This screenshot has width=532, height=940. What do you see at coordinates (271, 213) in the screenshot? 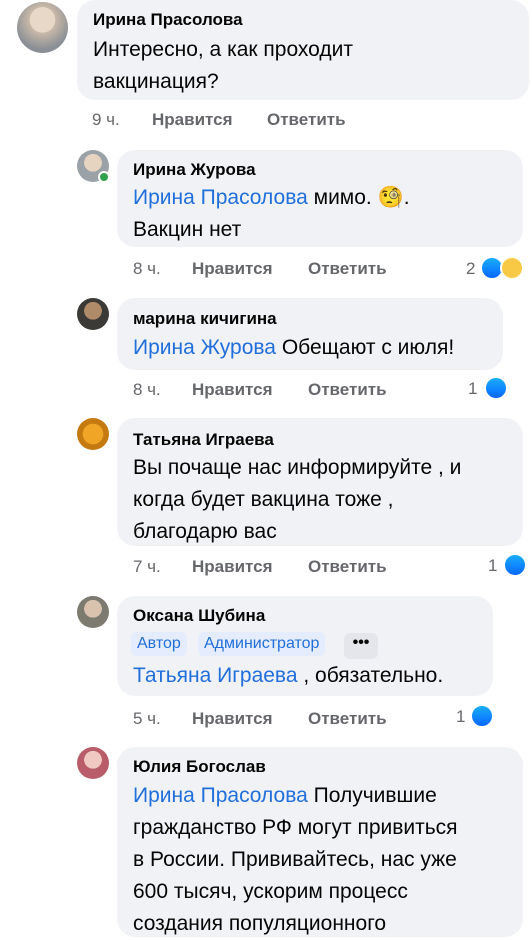
I see `comment-text: Ирина Прасолова мимо. 🧐. Вакцин нет` at bounding box center [271, 213].